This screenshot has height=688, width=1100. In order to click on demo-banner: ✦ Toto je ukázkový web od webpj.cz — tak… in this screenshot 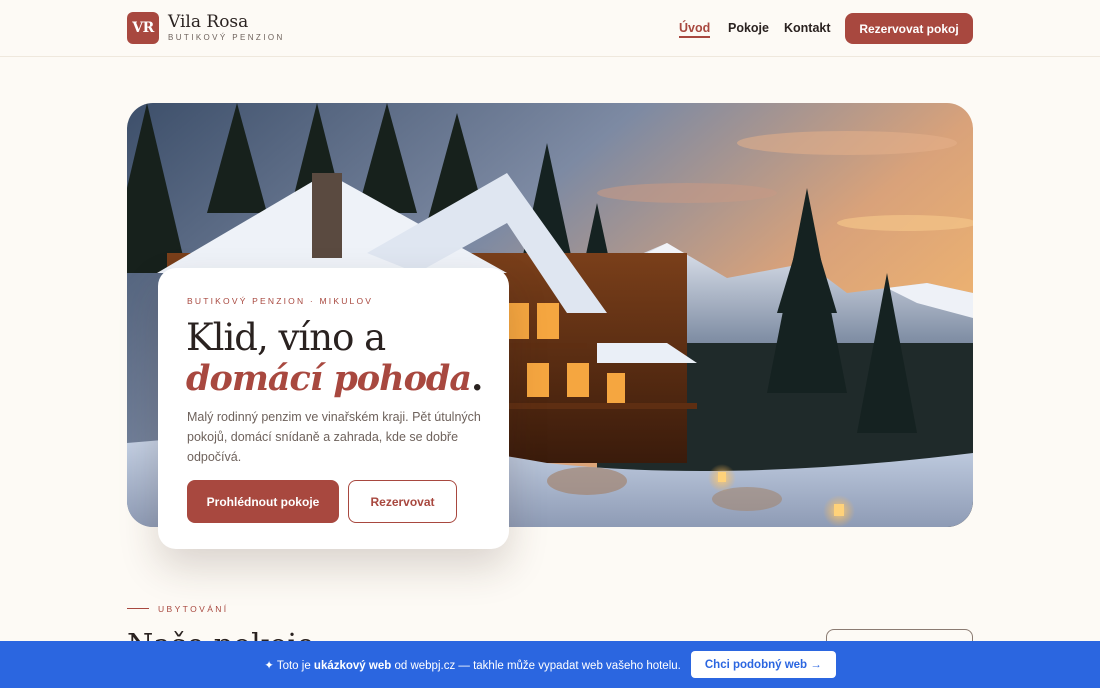, I will do `click(550, 664)`.